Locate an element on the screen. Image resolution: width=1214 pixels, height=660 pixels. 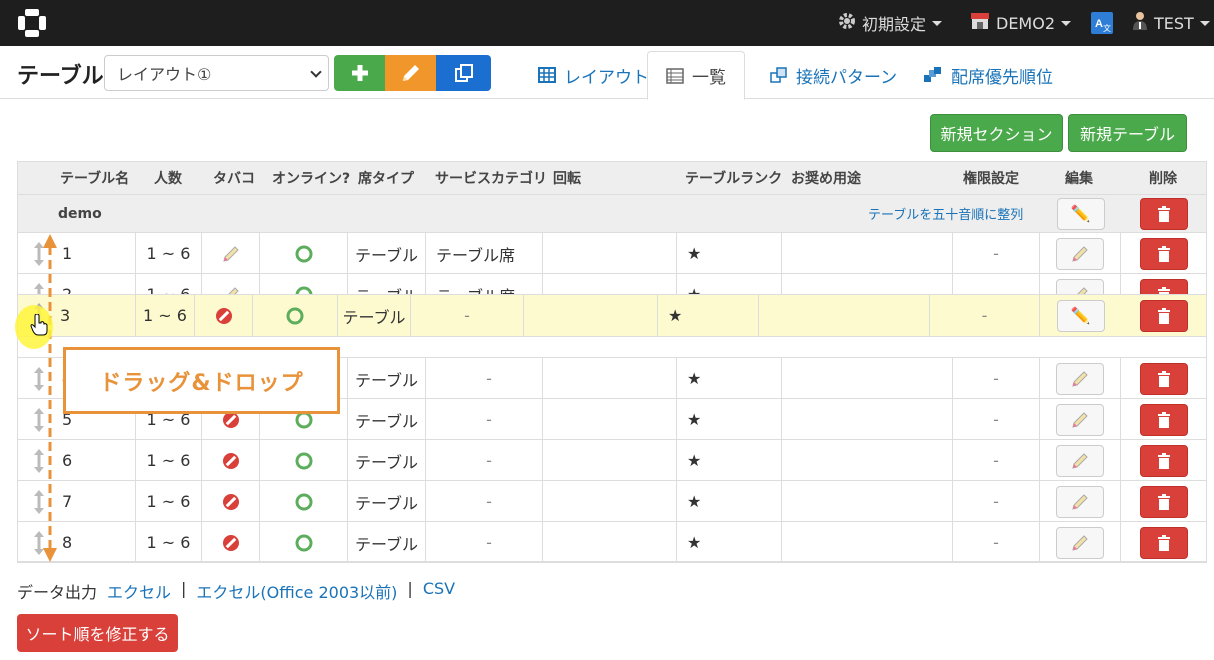
table-row-dragging: 3 1 ~ 6 テーブル - ★ - ✏️ is located at coordinates (612, 316).